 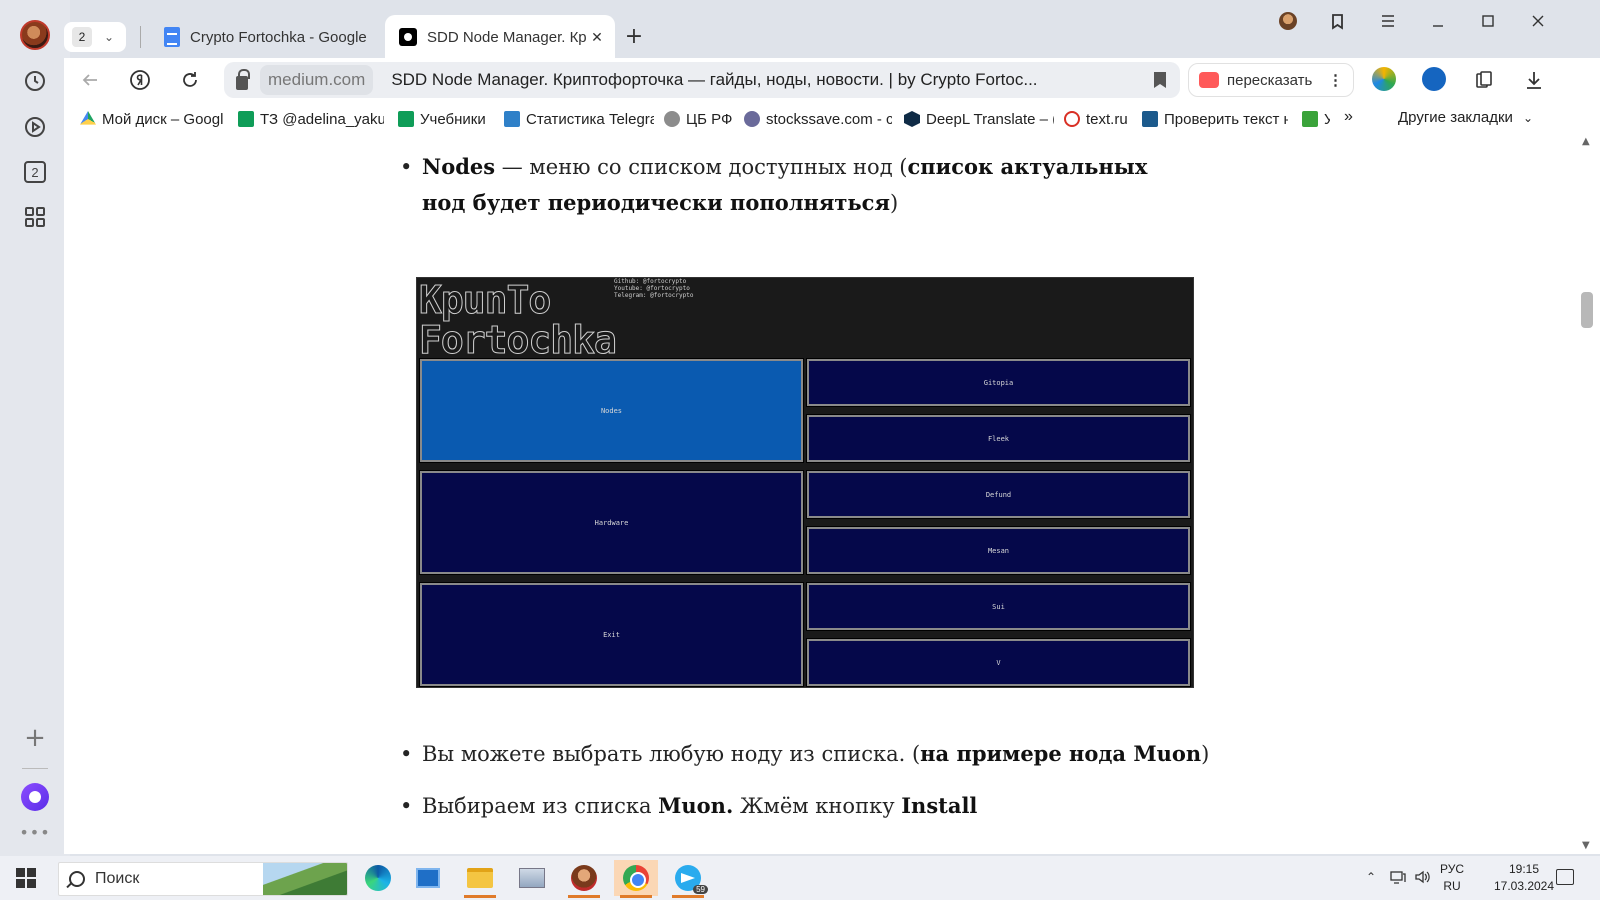 I want to click on extension-infinity-icon, so click(x=1434, y=79).